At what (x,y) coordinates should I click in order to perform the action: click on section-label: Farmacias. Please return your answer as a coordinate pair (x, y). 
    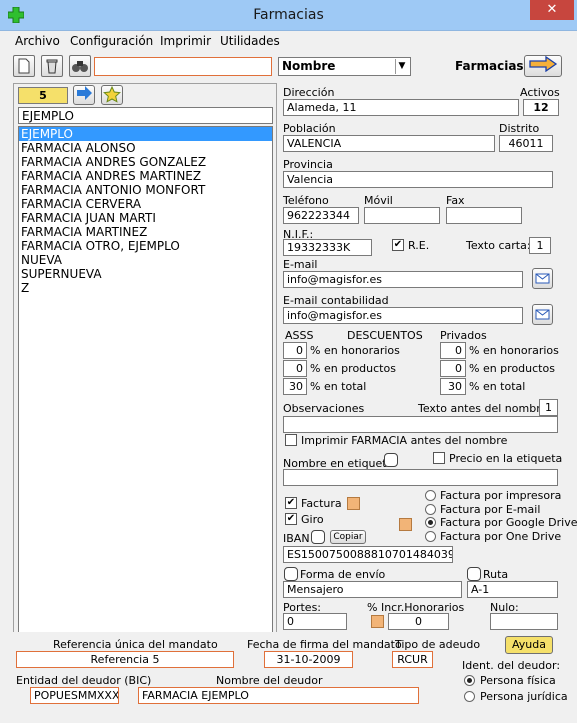
    Looking at the image, I should click on (489, 66).